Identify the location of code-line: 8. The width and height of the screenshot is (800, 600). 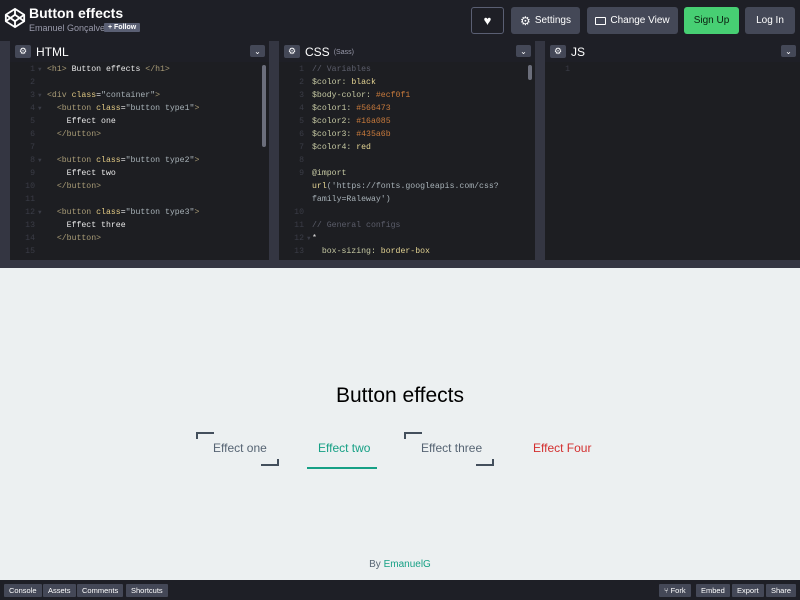
(407, 160).